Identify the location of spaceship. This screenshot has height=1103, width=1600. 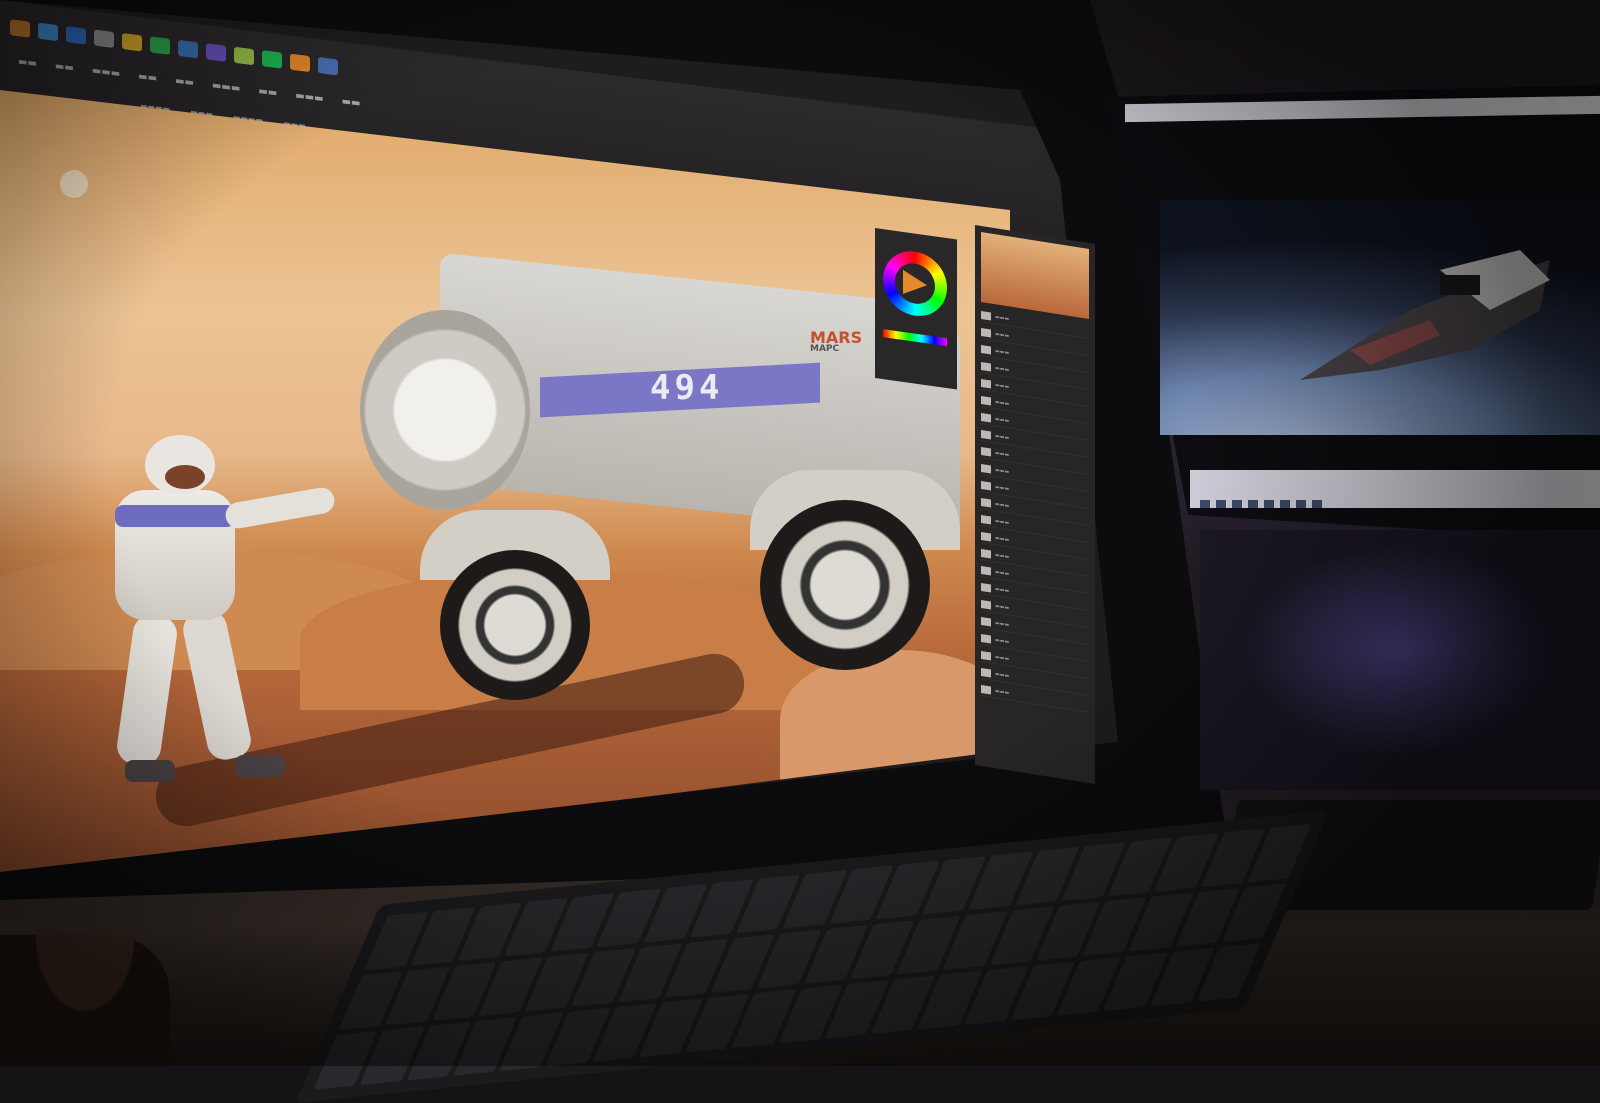
(1425, 315).